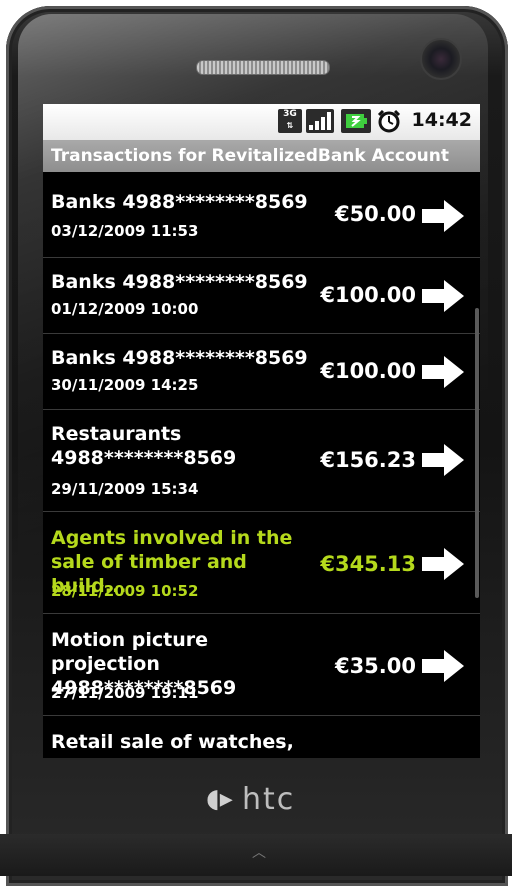 This screenshot has height=886, width=512. What do you see at coordinates (261, 156) in the screenshot?
I see `page-title: Transactions for RevitalizedBank Account` at bounding box center [261, 156].